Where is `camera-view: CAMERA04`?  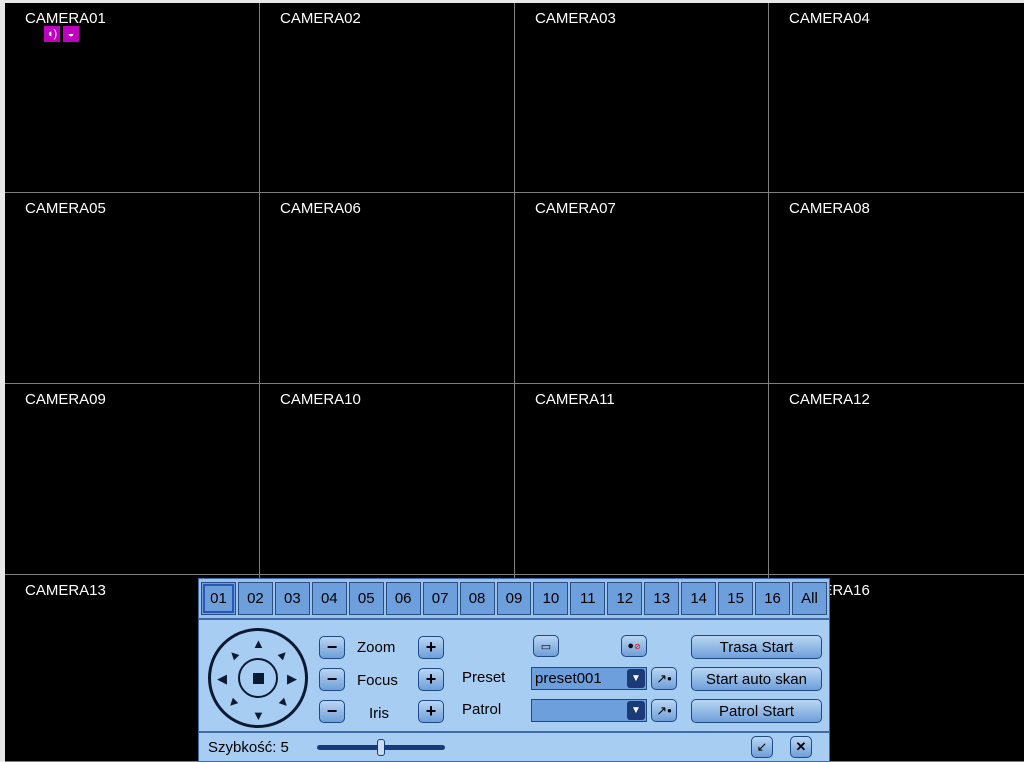 camera-view: CAMERA04 is located at coordinates (896, 97).